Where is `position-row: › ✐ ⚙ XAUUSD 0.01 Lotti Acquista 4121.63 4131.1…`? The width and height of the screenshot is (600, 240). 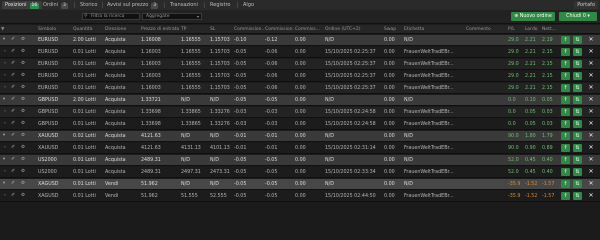 position-row: › ✐ ⚙ XAUUSD 0.01 Lotti Acquista 4121.63 4131.1… is located at coordinates (300, 148).